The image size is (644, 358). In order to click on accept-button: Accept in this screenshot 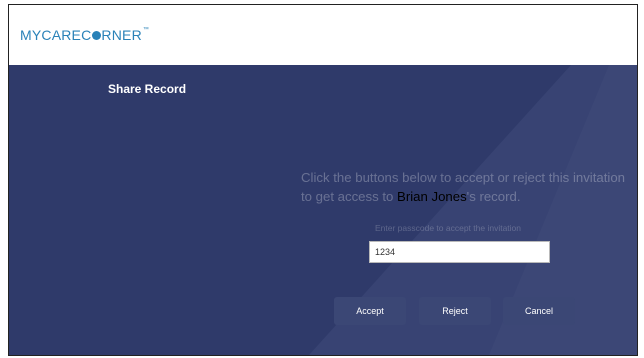, I will do `click(370, 311)`.